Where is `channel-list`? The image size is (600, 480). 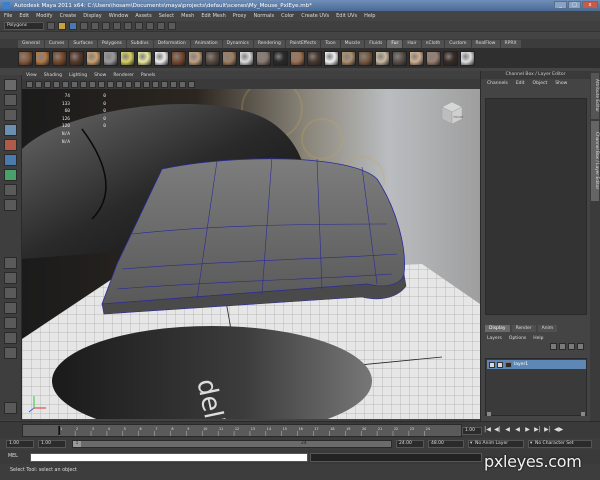 channel-list is located at coordinates (536, 206).